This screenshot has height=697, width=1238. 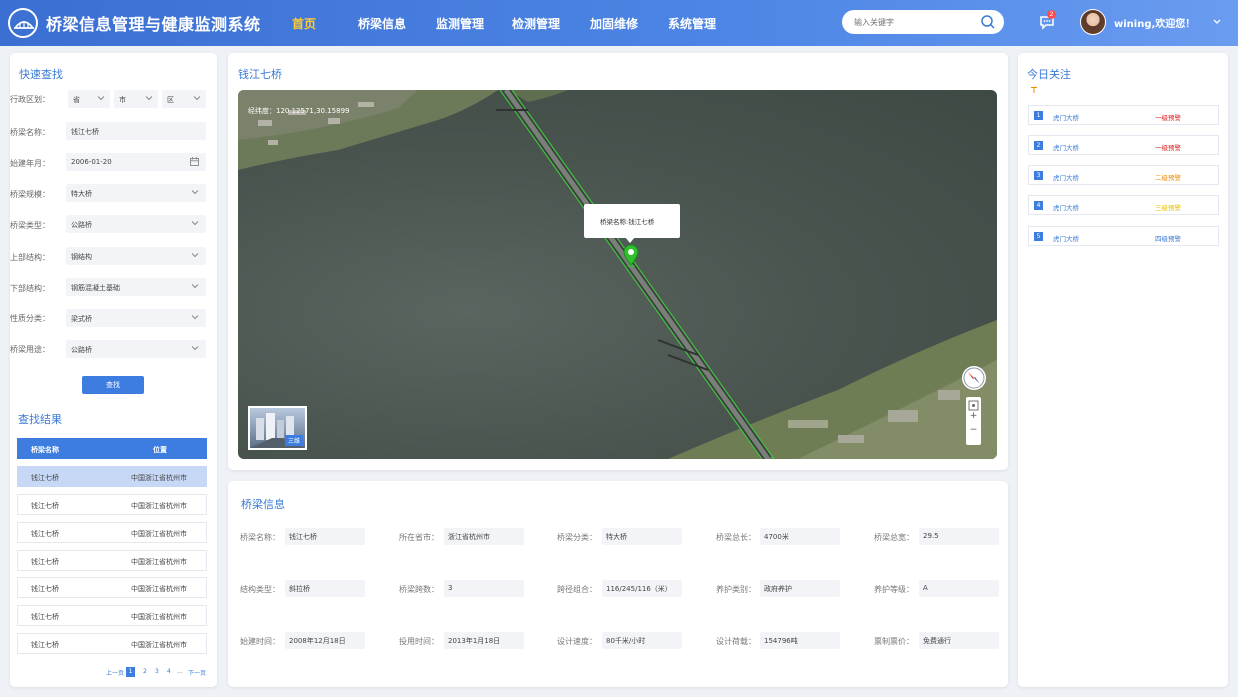 I want to click on info-value: 116/245/116（米）, so click(x=642, y=588).